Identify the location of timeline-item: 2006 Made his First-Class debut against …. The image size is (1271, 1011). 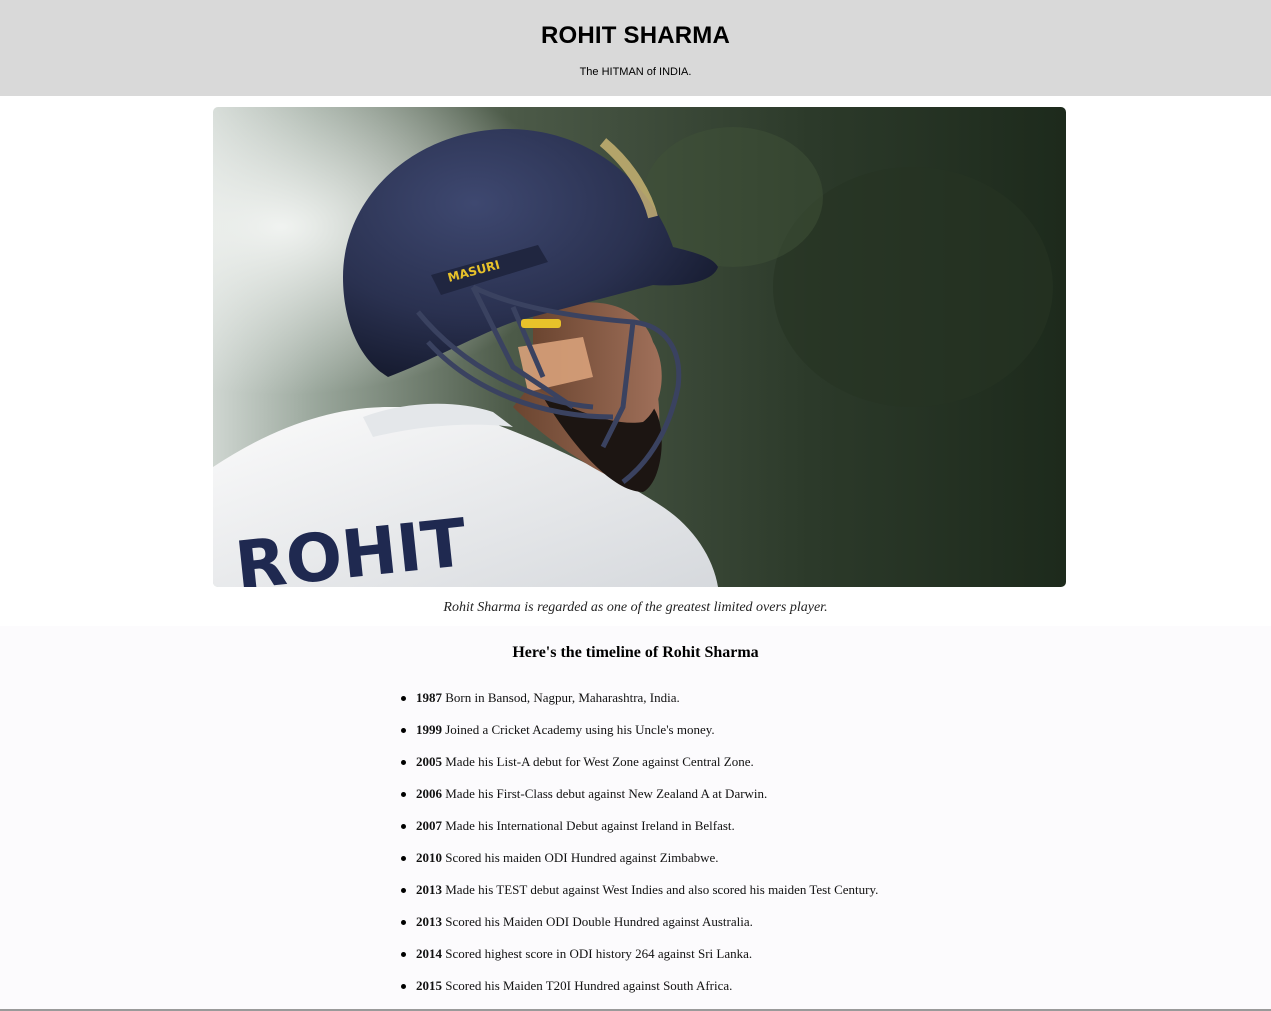
(639, 802).